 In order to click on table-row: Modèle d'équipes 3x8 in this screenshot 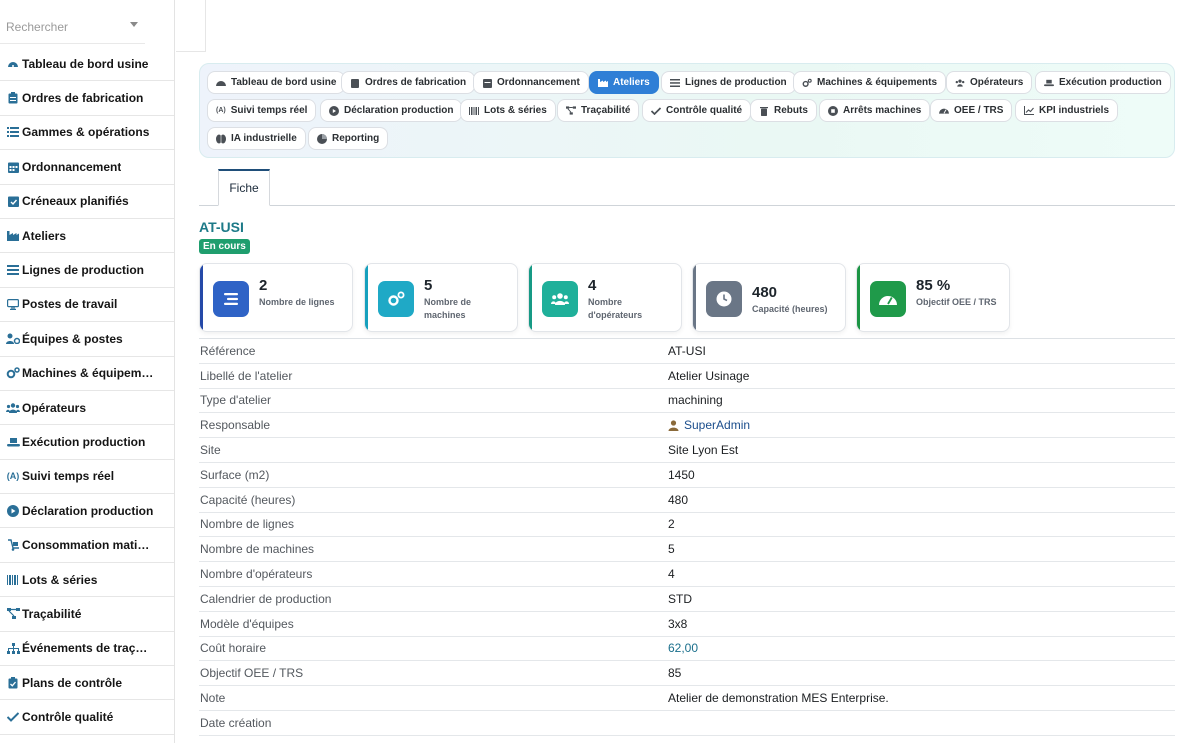, I will do `click(687, 624)`.